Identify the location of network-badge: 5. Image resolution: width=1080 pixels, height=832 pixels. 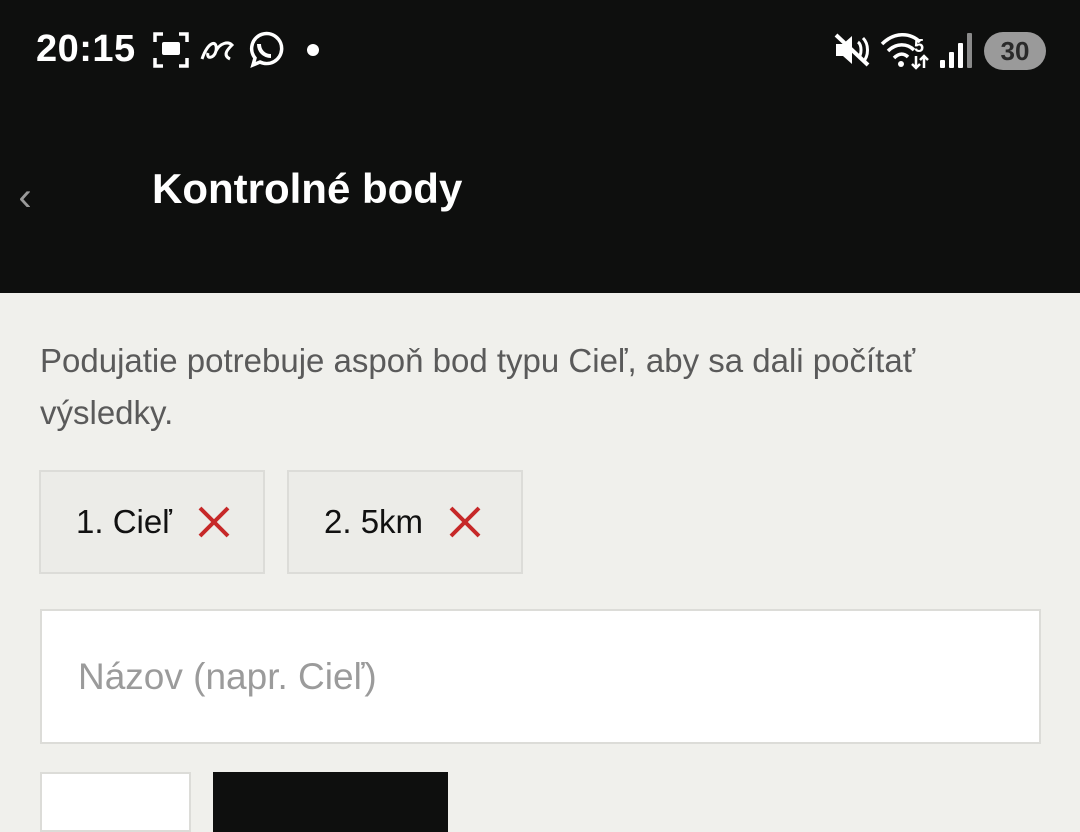
(919, 45).